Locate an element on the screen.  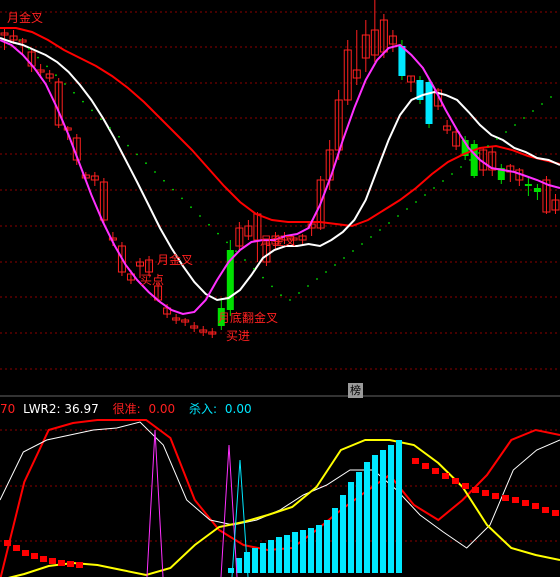
indicator-header: 70 LWR2: 36.97 很准: 0.00 杀入: 0.00 is located at coordinates (128, 408).